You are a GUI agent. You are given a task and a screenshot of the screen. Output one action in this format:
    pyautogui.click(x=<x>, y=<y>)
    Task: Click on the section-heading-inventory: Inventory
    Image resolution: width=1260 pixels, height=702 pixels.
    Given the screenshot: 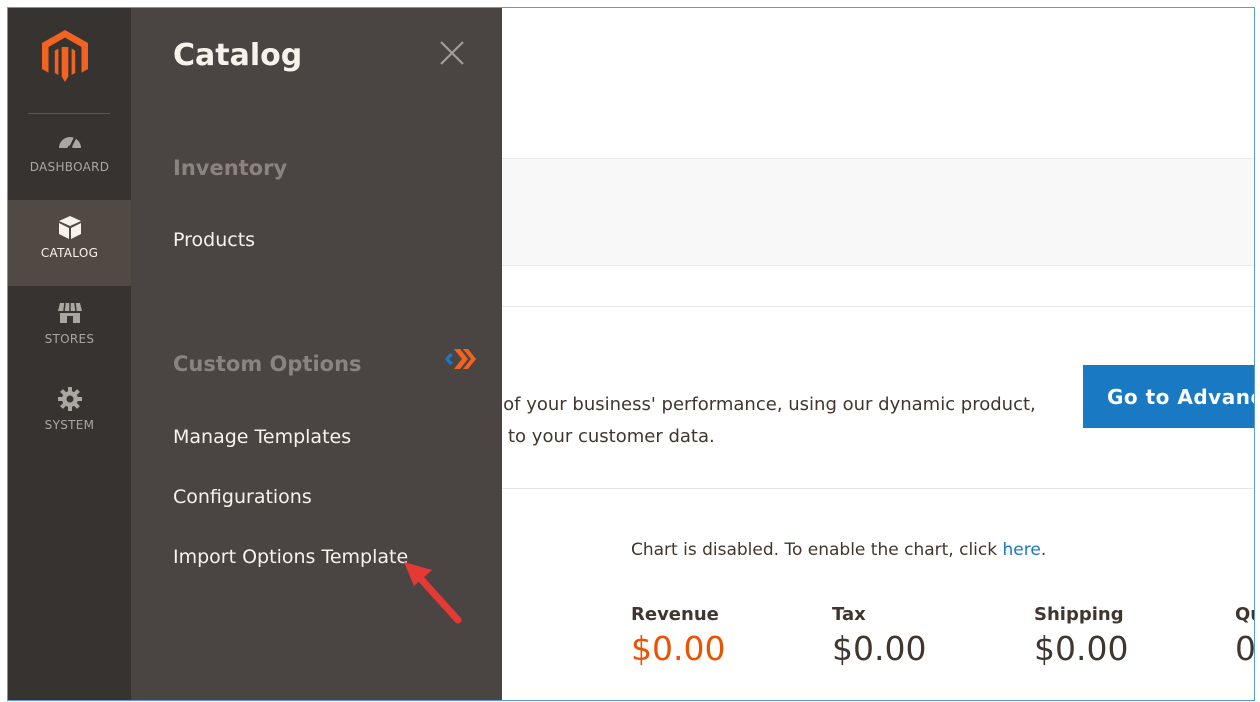 What is the action you would take?
    pyautogui.click(x=230, y=168)
    